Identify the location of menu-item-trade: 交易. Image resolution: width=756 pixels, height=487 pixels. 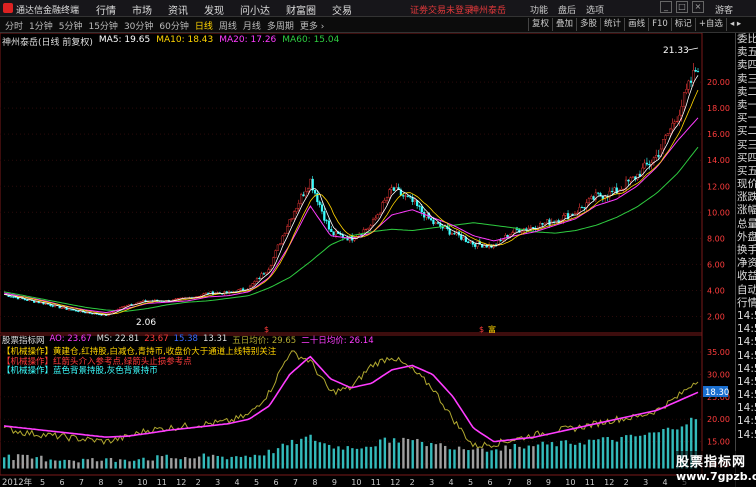
(342, 9).